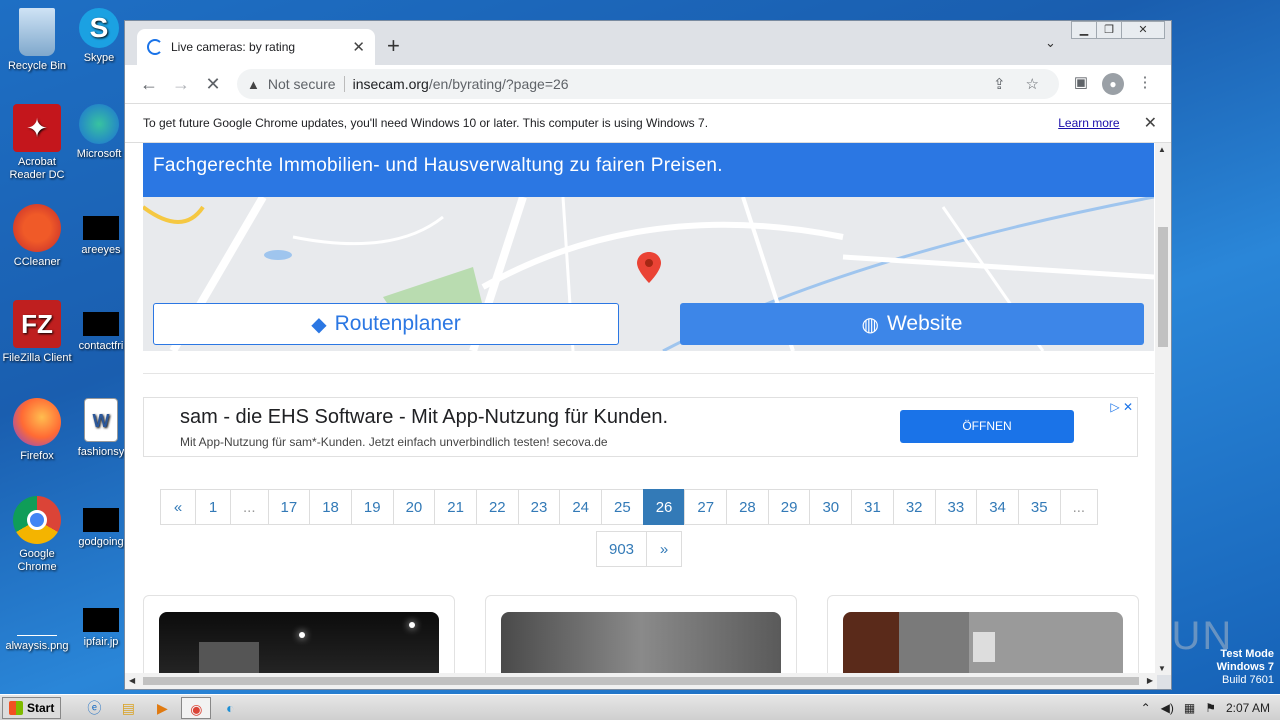 The width and height of the screenshot is (1280, 720). Describe the element at coordinates (306, 84) in the screenshot. I see `not-secure-label: Not secure` at that location.